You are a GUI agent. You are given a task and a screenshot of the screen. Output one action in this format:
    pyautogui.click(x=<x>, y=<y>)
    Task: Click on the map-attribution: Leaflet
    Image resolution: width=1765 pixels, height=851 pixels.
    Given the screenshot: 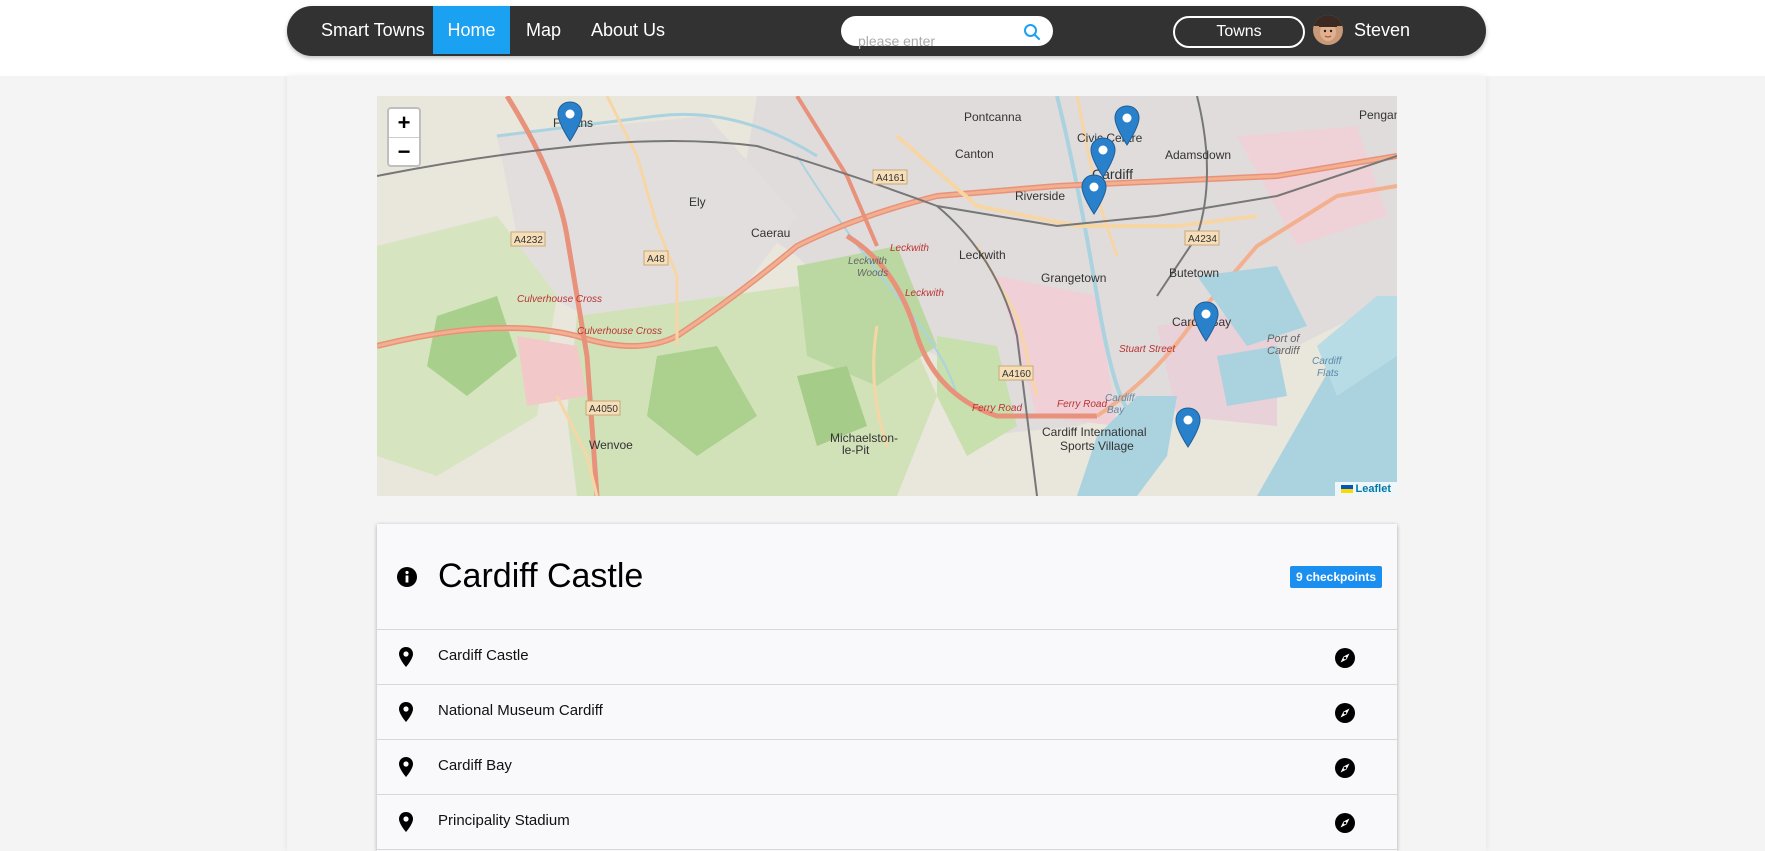 What is the action you would take?
    pyautogui.click(x=1365, y=489)
    